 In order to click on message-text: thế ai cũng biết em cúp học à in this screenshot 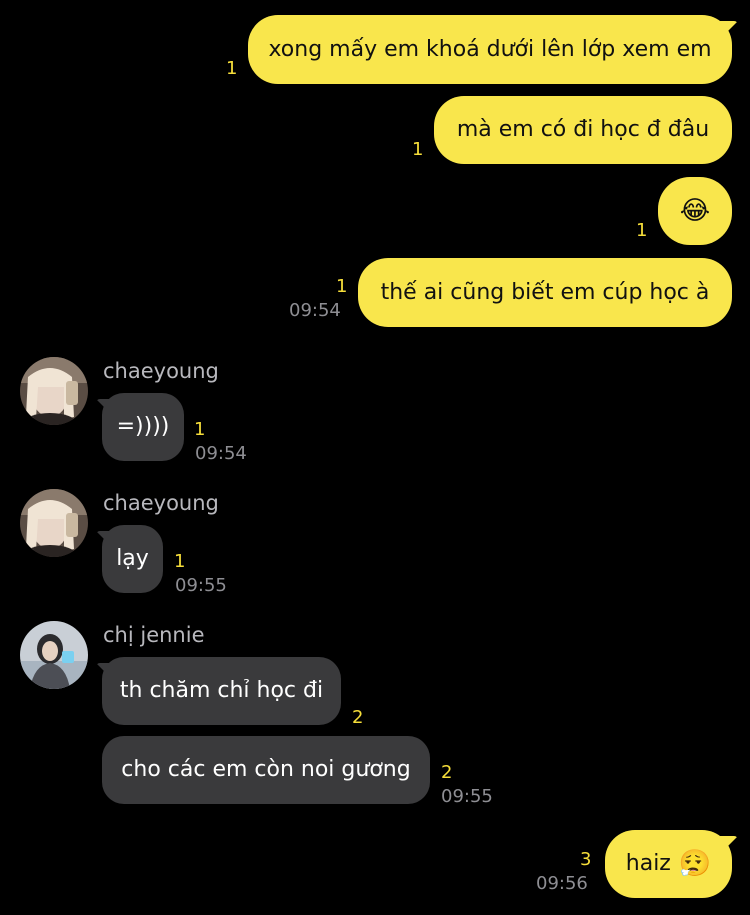, I will do `click(545, 292)`.